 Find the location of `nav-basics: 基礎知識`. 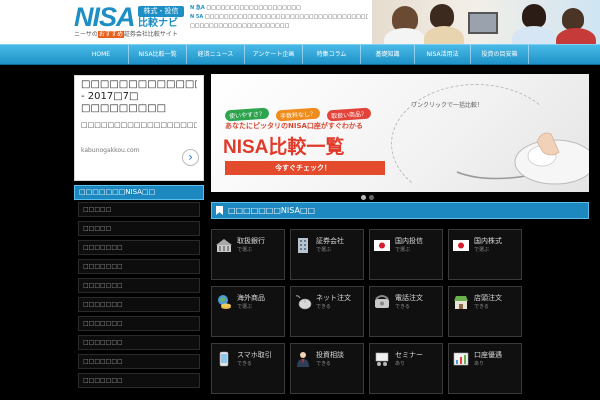

nav-basics: 基礎知識 is located at coordinates (388, 54).